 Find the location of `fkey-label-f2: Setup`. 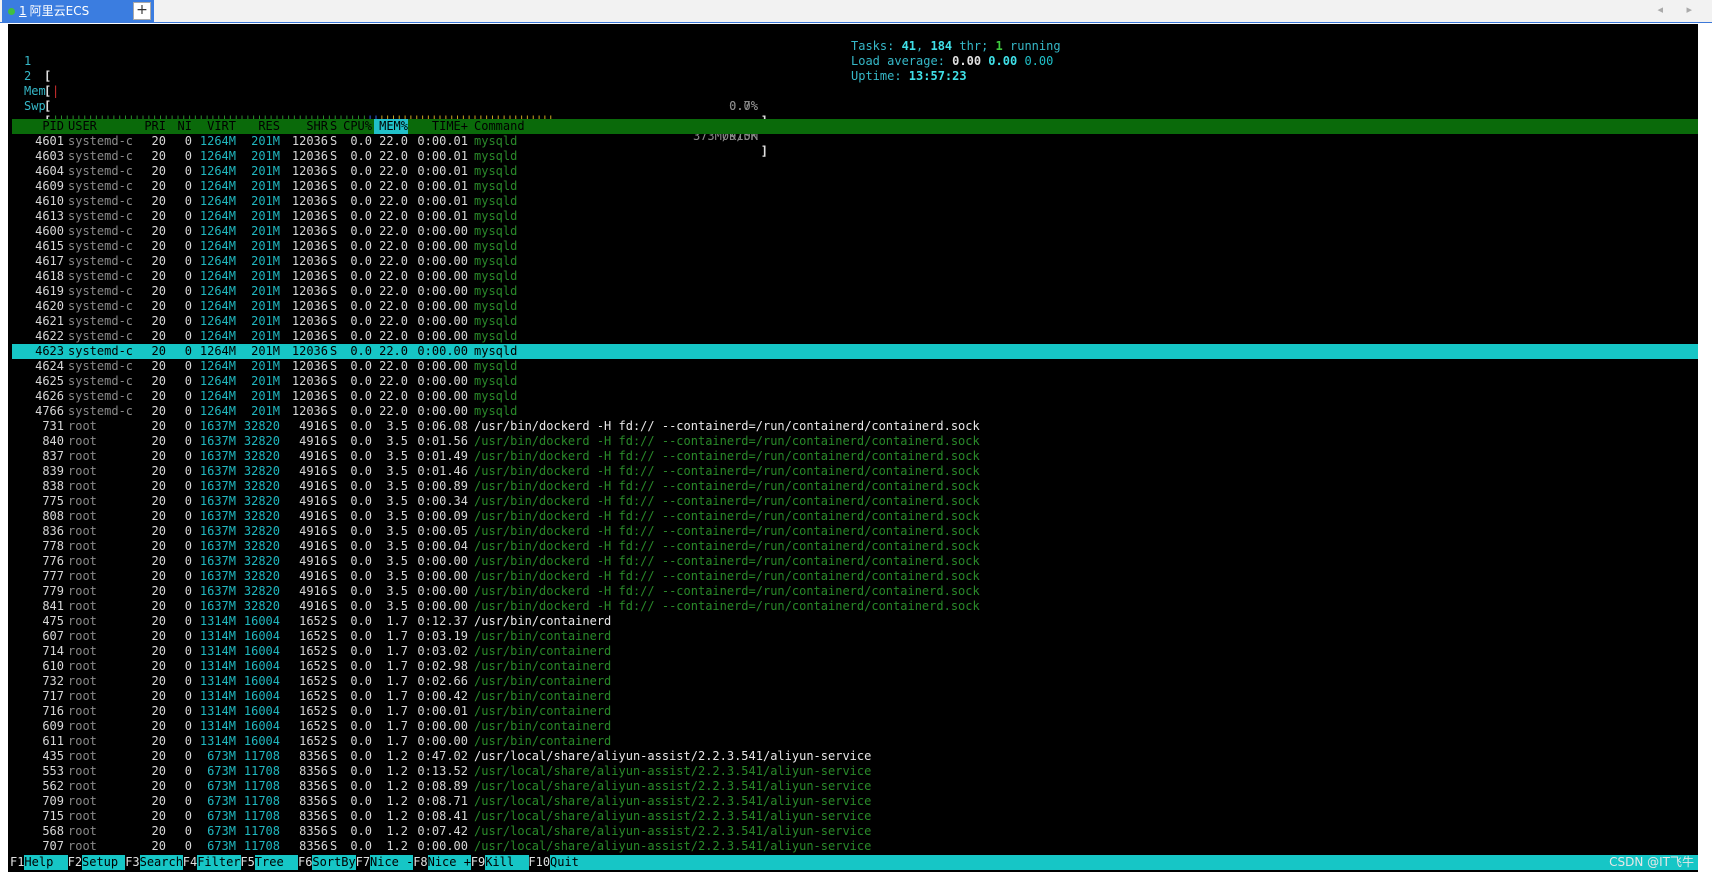

fkey-label-f2: Setup is located at coordinates (104, 862).